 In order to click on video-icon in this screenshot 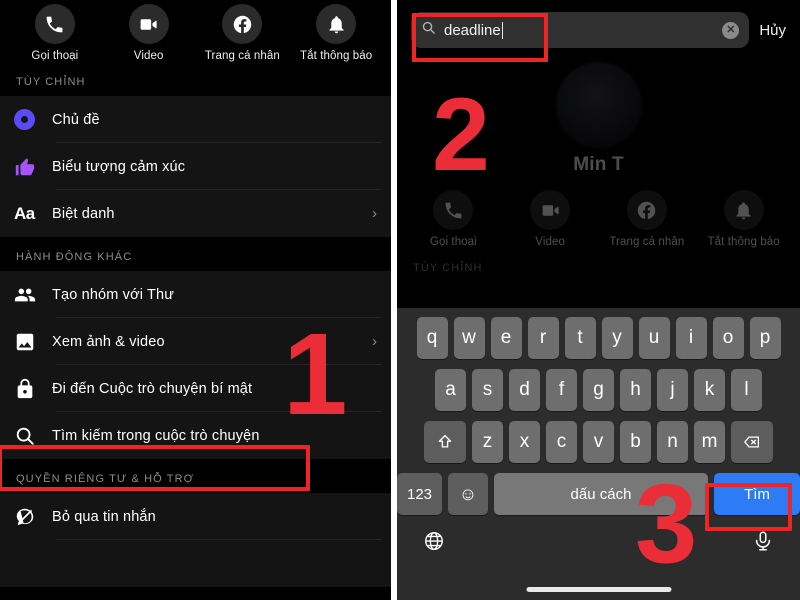, I will do `click(148, 24)`.